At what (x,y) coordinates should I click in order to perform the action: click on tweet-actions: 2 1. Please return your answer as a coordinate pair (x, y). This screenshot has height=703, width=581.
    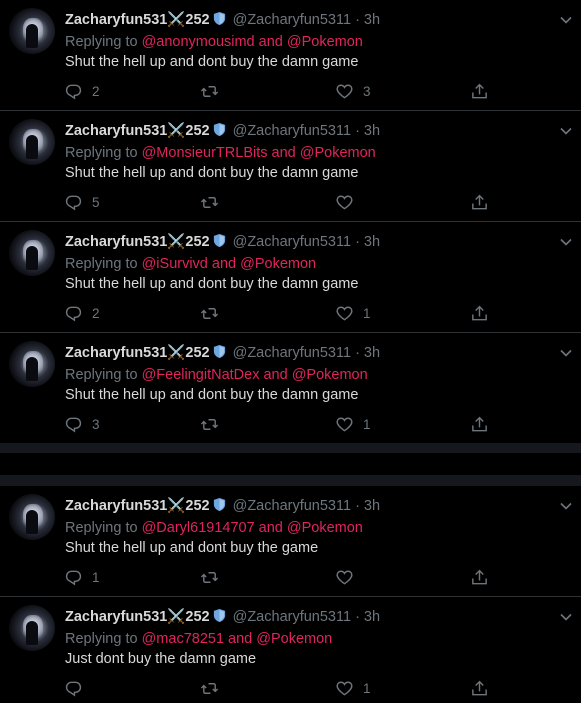
    Looking at the image, I should click on (290, 313).